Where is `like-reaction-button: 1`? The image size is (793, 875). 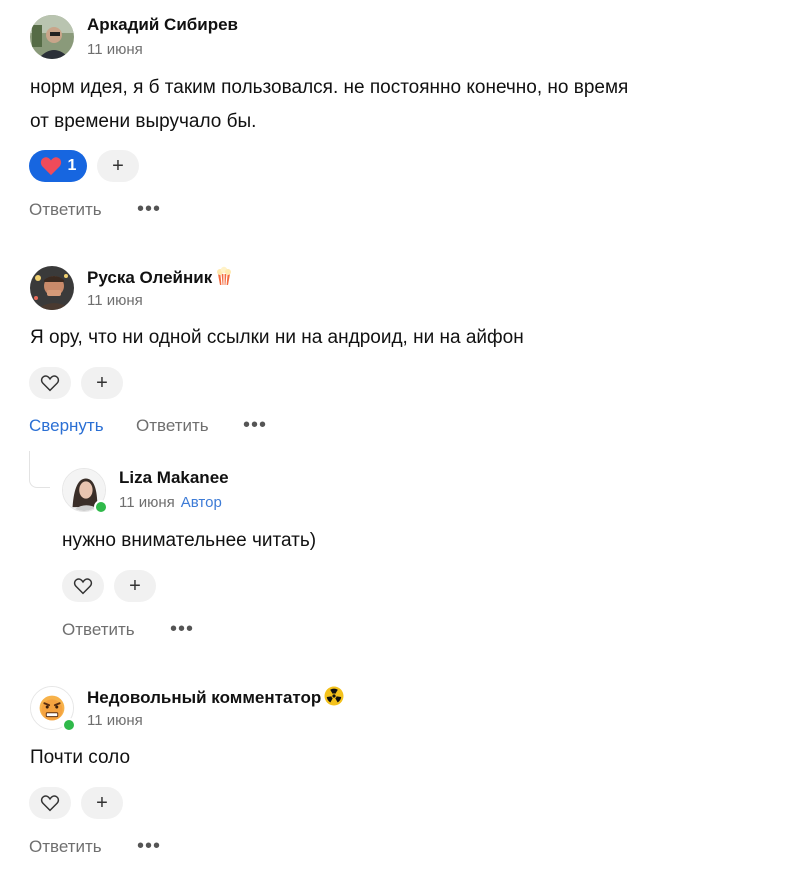 like-reaction-button: 1 is located at coordinates (58, 166).